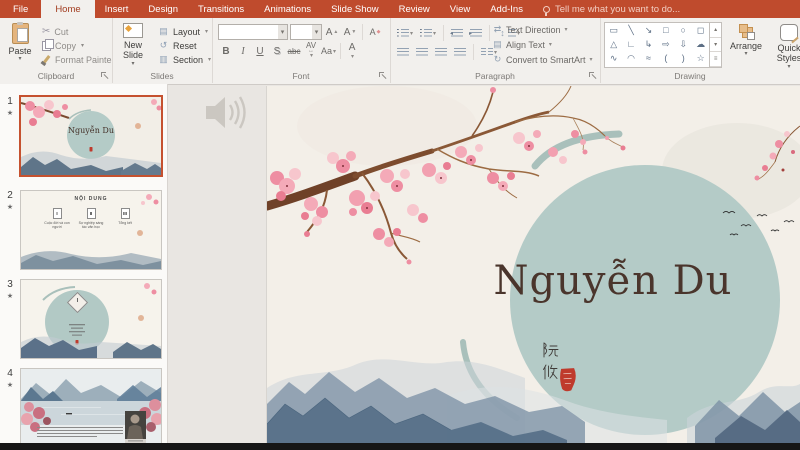 The image size is (800, 450). Describe the element at coordinates (91, 319) in the screenshot. I see `slide-3-thumbnail: I` at that location.